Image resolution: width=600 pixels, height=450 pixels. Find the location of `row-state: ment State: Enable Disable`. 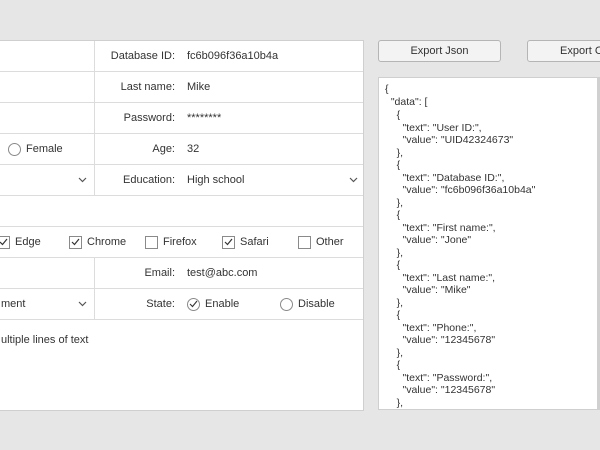

row-state: ment State: Enable Disable is located at coordinates (181, 304).